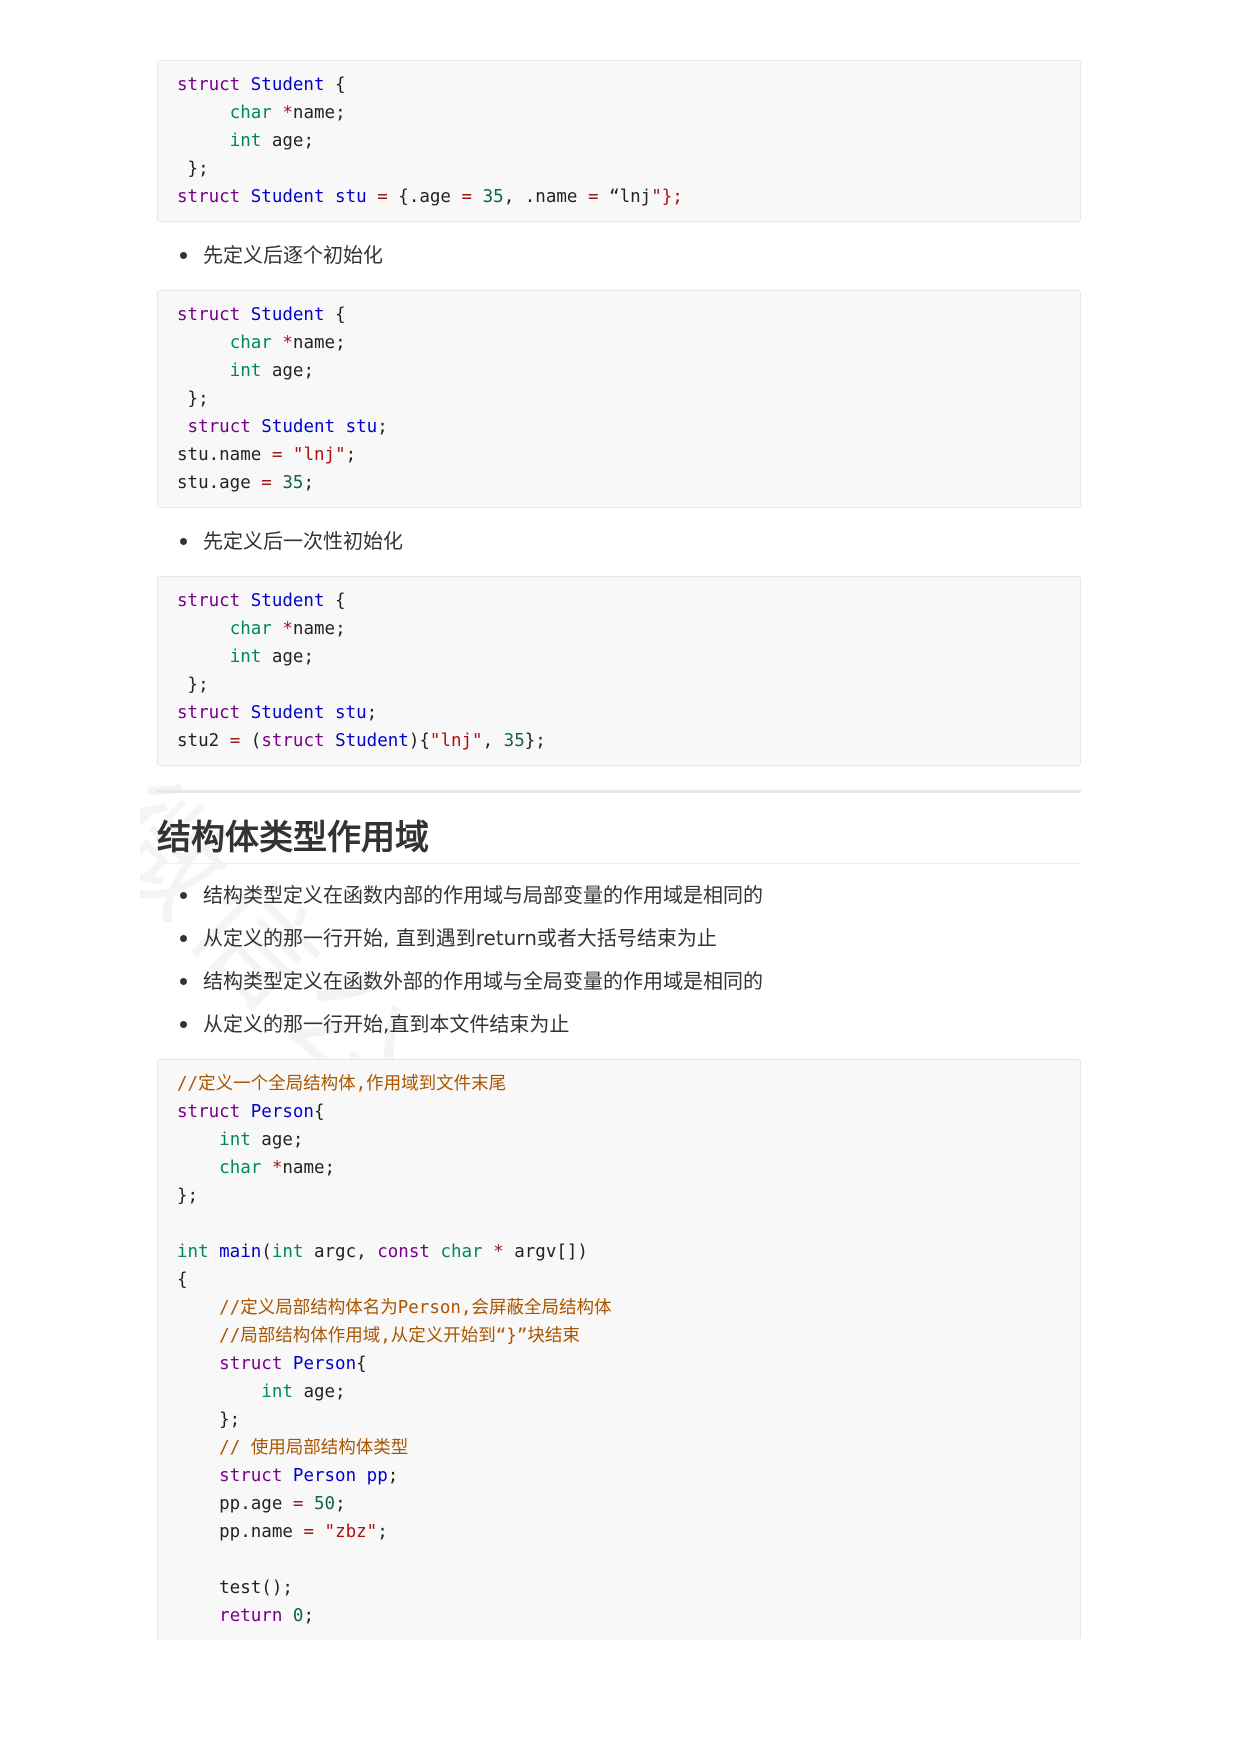  I want to click on bullet-list-2: 先定义后一次性初始化, so click(619, 541).